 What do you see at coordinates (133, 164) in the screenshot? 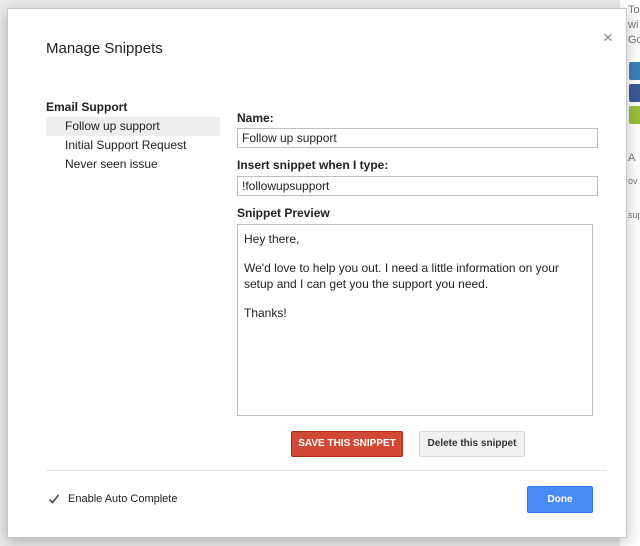
I see `snippet-item-never-seen-issue: Never seen issue` at bounding box center [133, 164].